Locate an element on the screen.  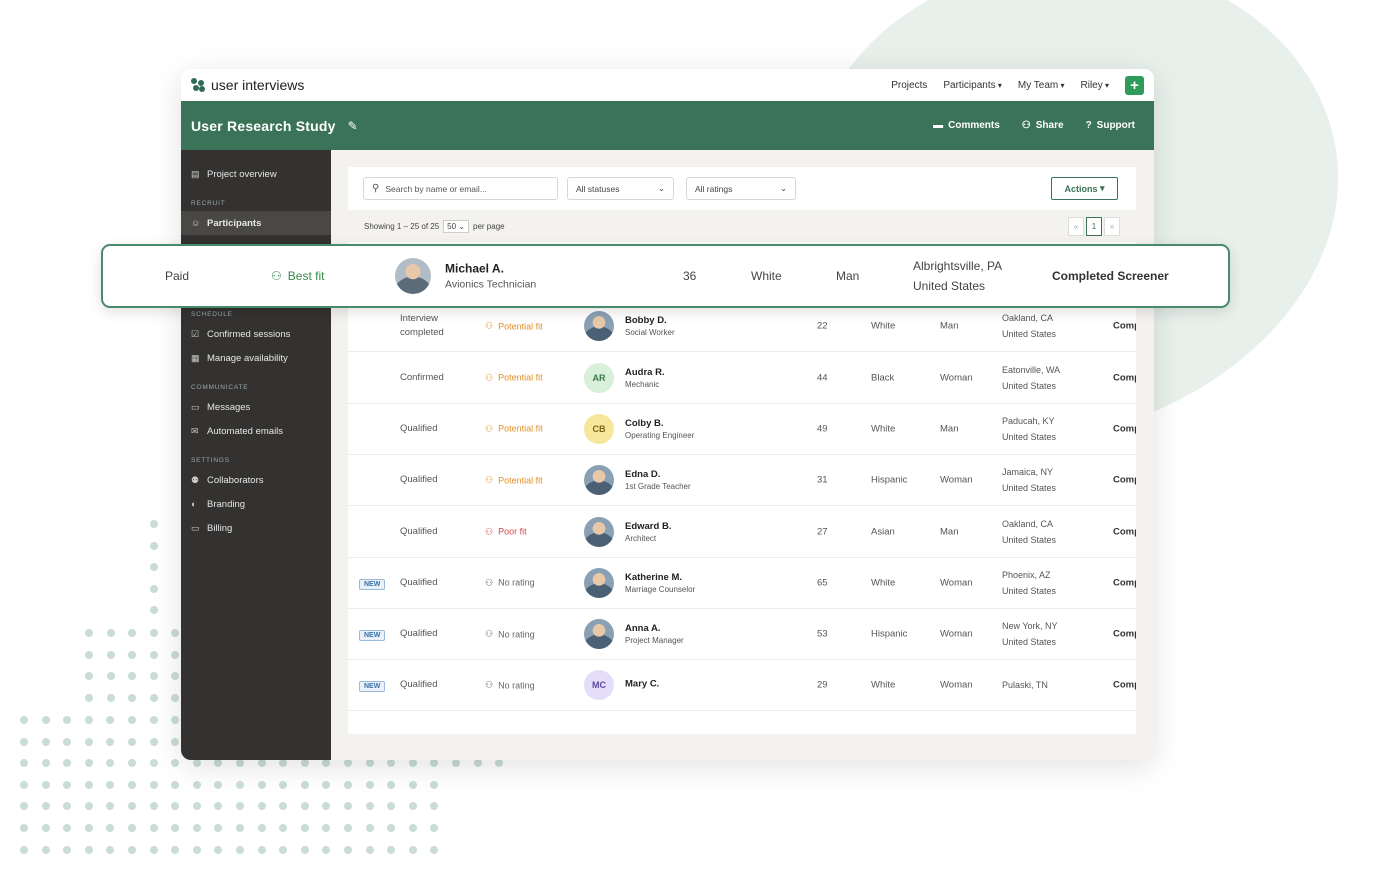
participant-name-block: Katherine M. Marriage Counselor is located at coordinates (660, 583).